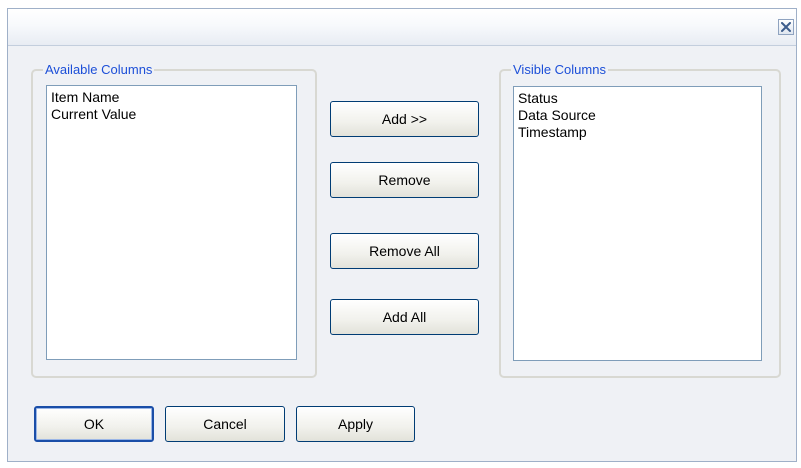 Image resolution: width=801 pixels, height=468 pixels. I want to click on close-icon, so click(786, 27).